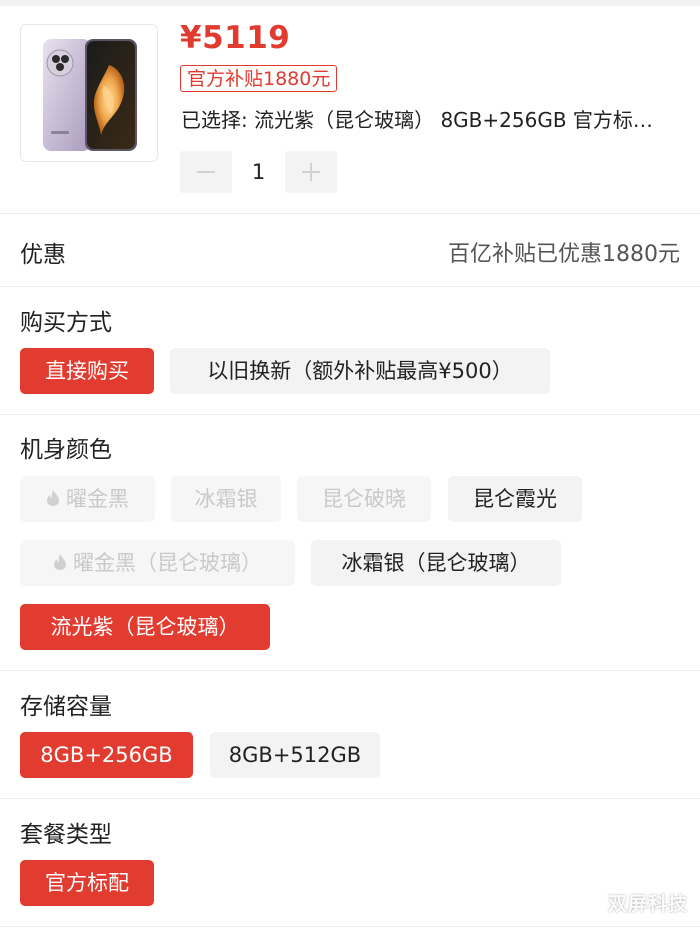  What do you see at coordinates (226, 499) in the screenshot?
I see `color-option-frost-silver: 冰霜银` at bounding box center [226, 499].